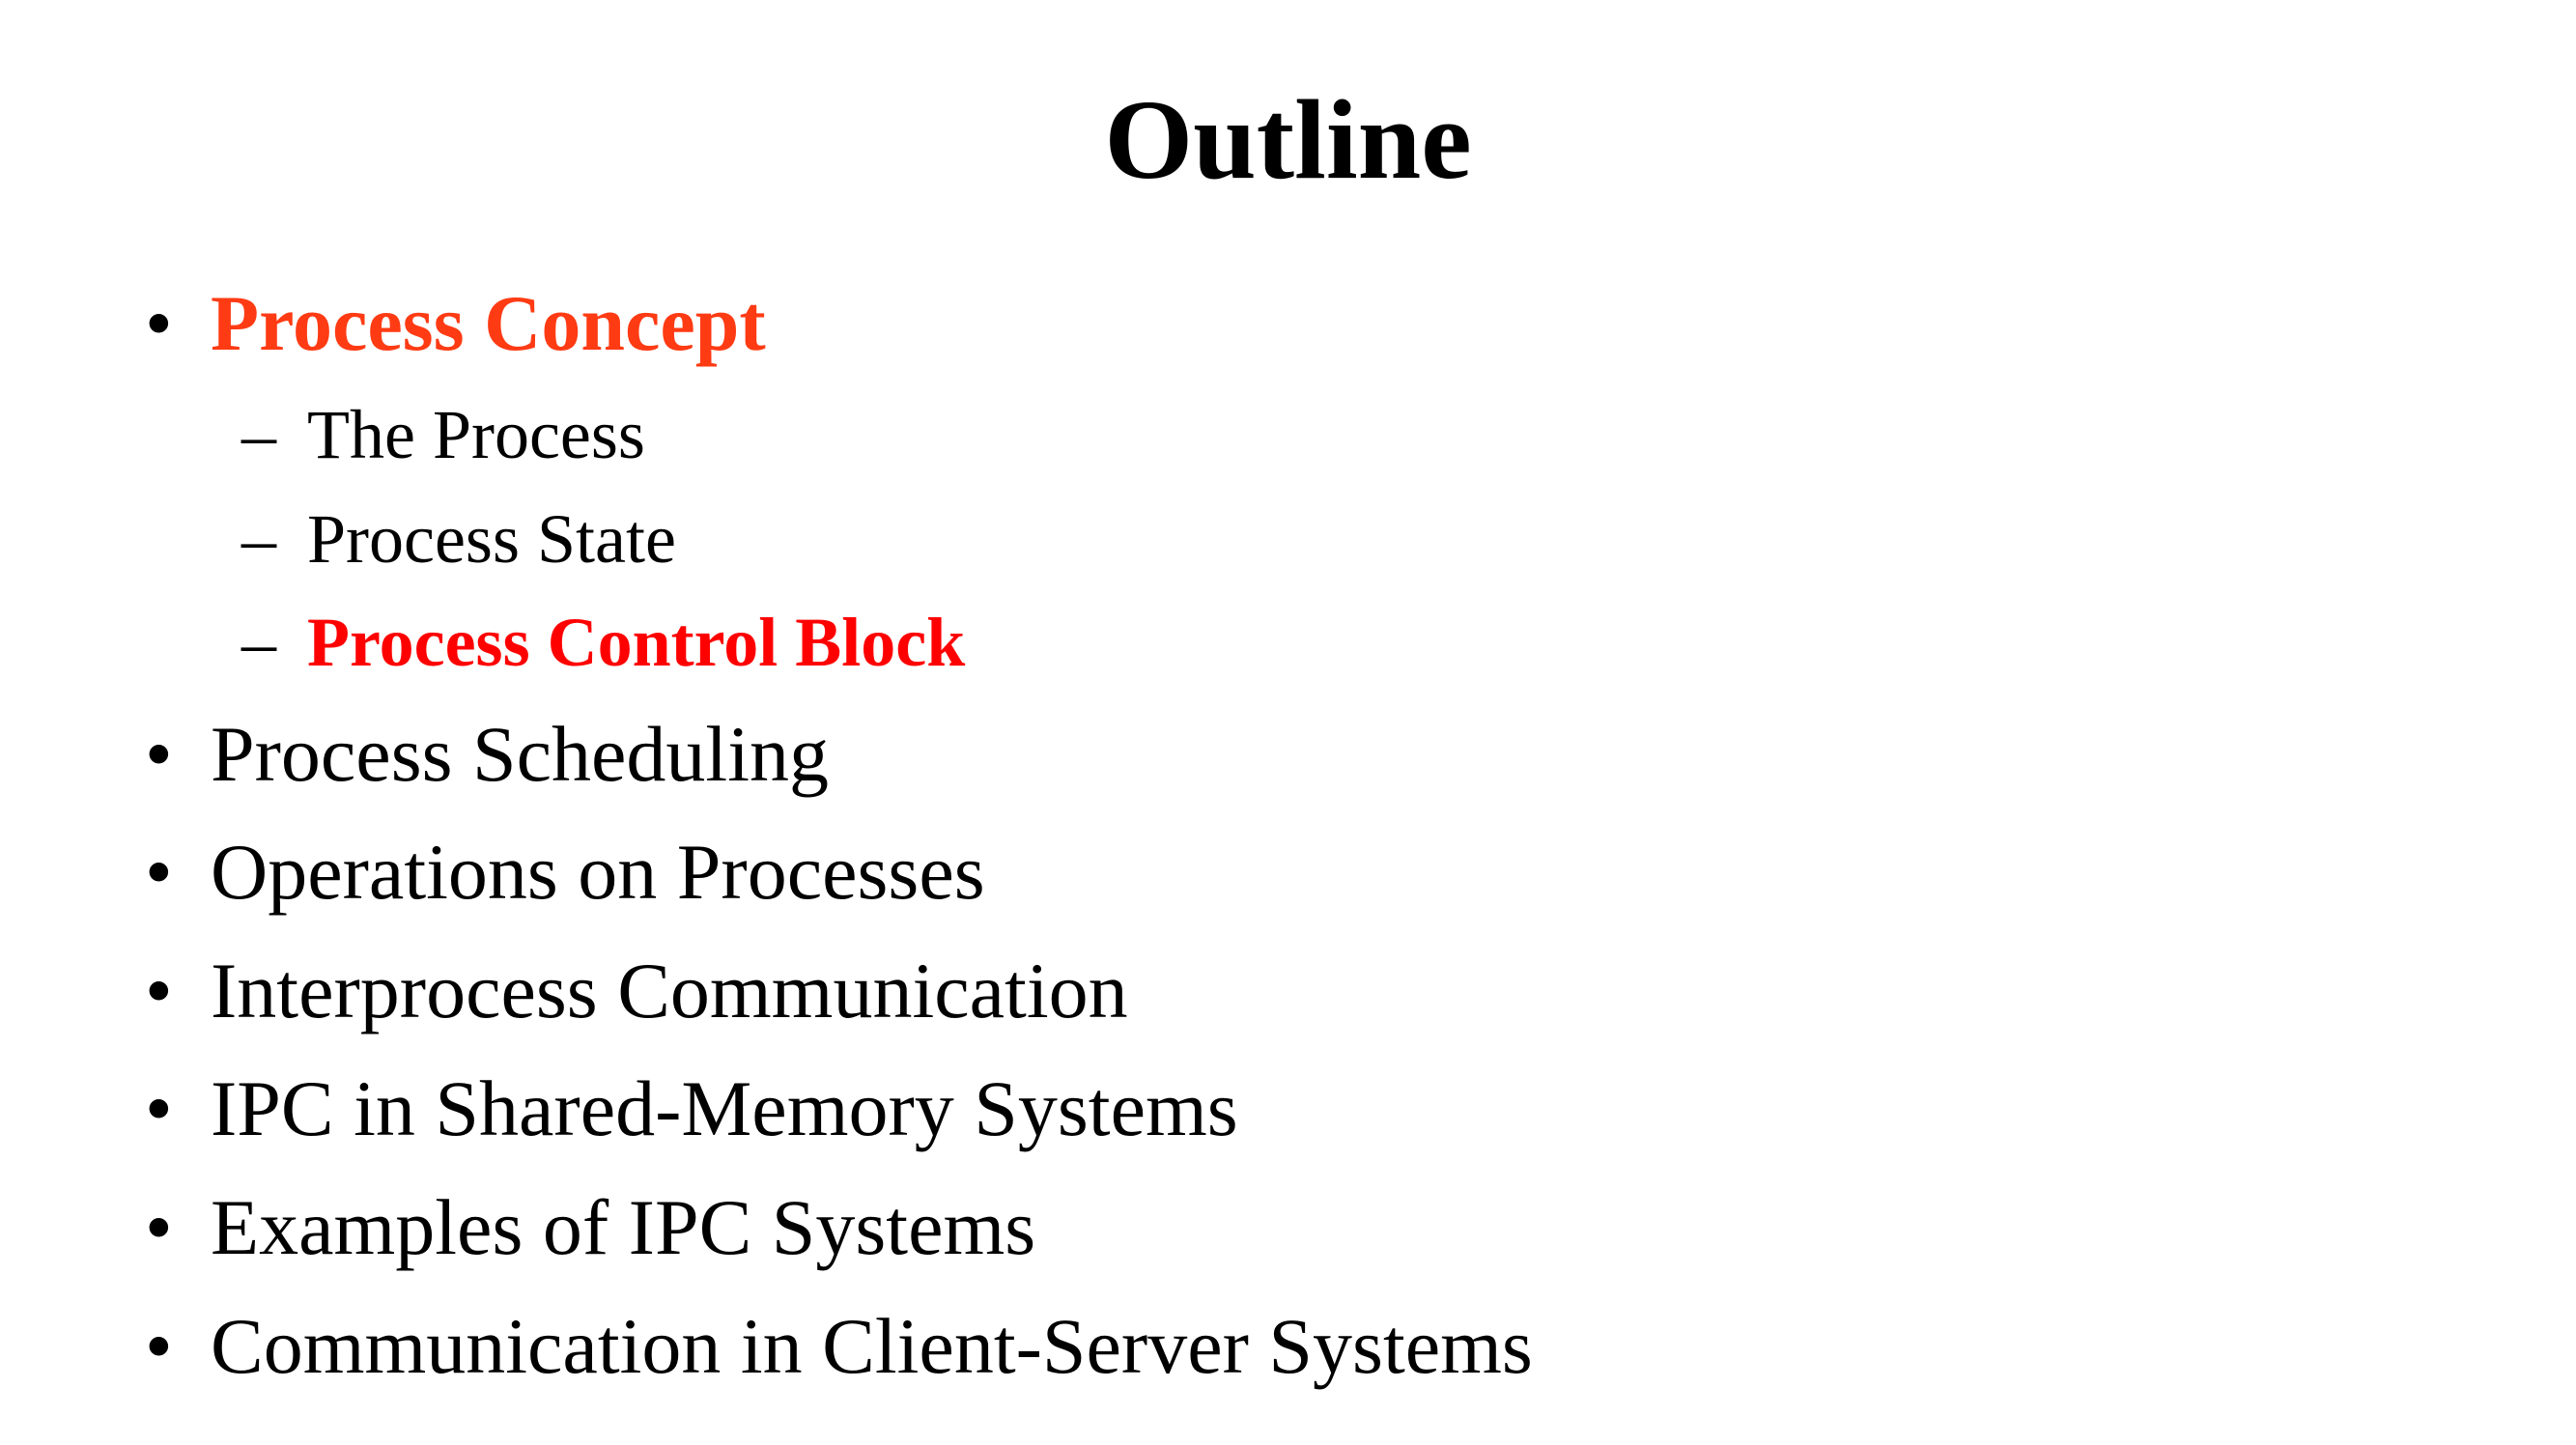 Image resolution: width=2576 pixels, height=1445 pixels. What do you see at coordinates (520, 754) in the screenshot?
I see `outline-item-label: Process Scheduling` at bounding box center [520, 754].